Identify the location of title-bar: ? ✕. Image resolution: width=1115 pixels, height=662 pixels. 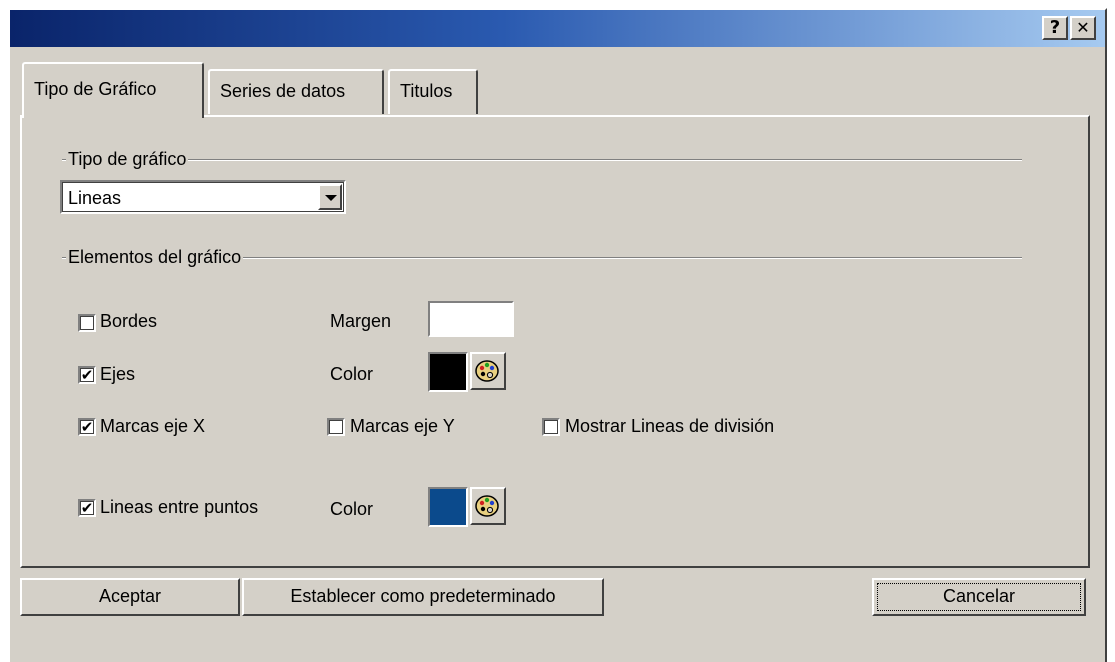
(557, 28).